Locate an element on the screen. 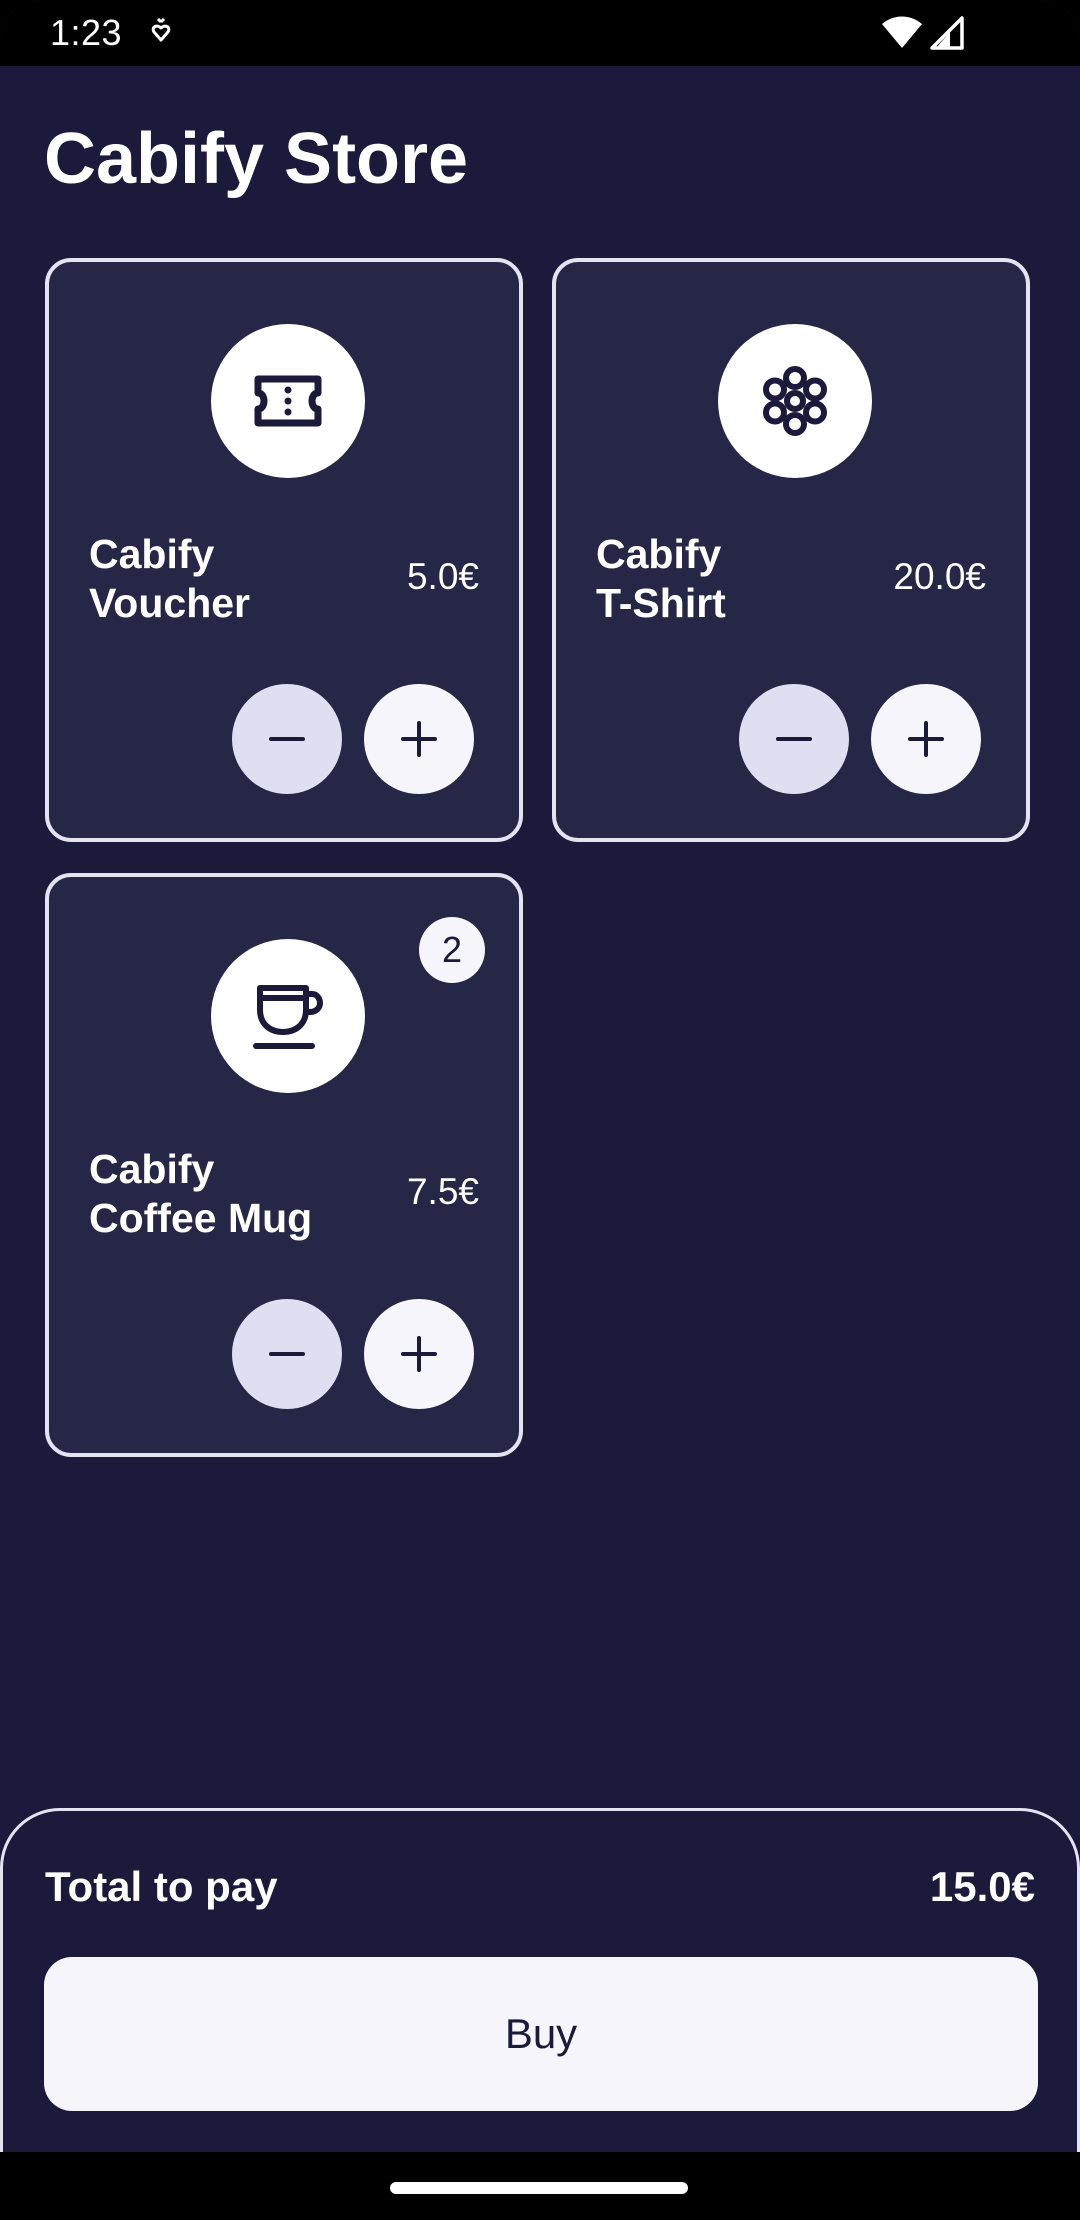  page-title: Cabify Store is located at coordinates (256, 159).